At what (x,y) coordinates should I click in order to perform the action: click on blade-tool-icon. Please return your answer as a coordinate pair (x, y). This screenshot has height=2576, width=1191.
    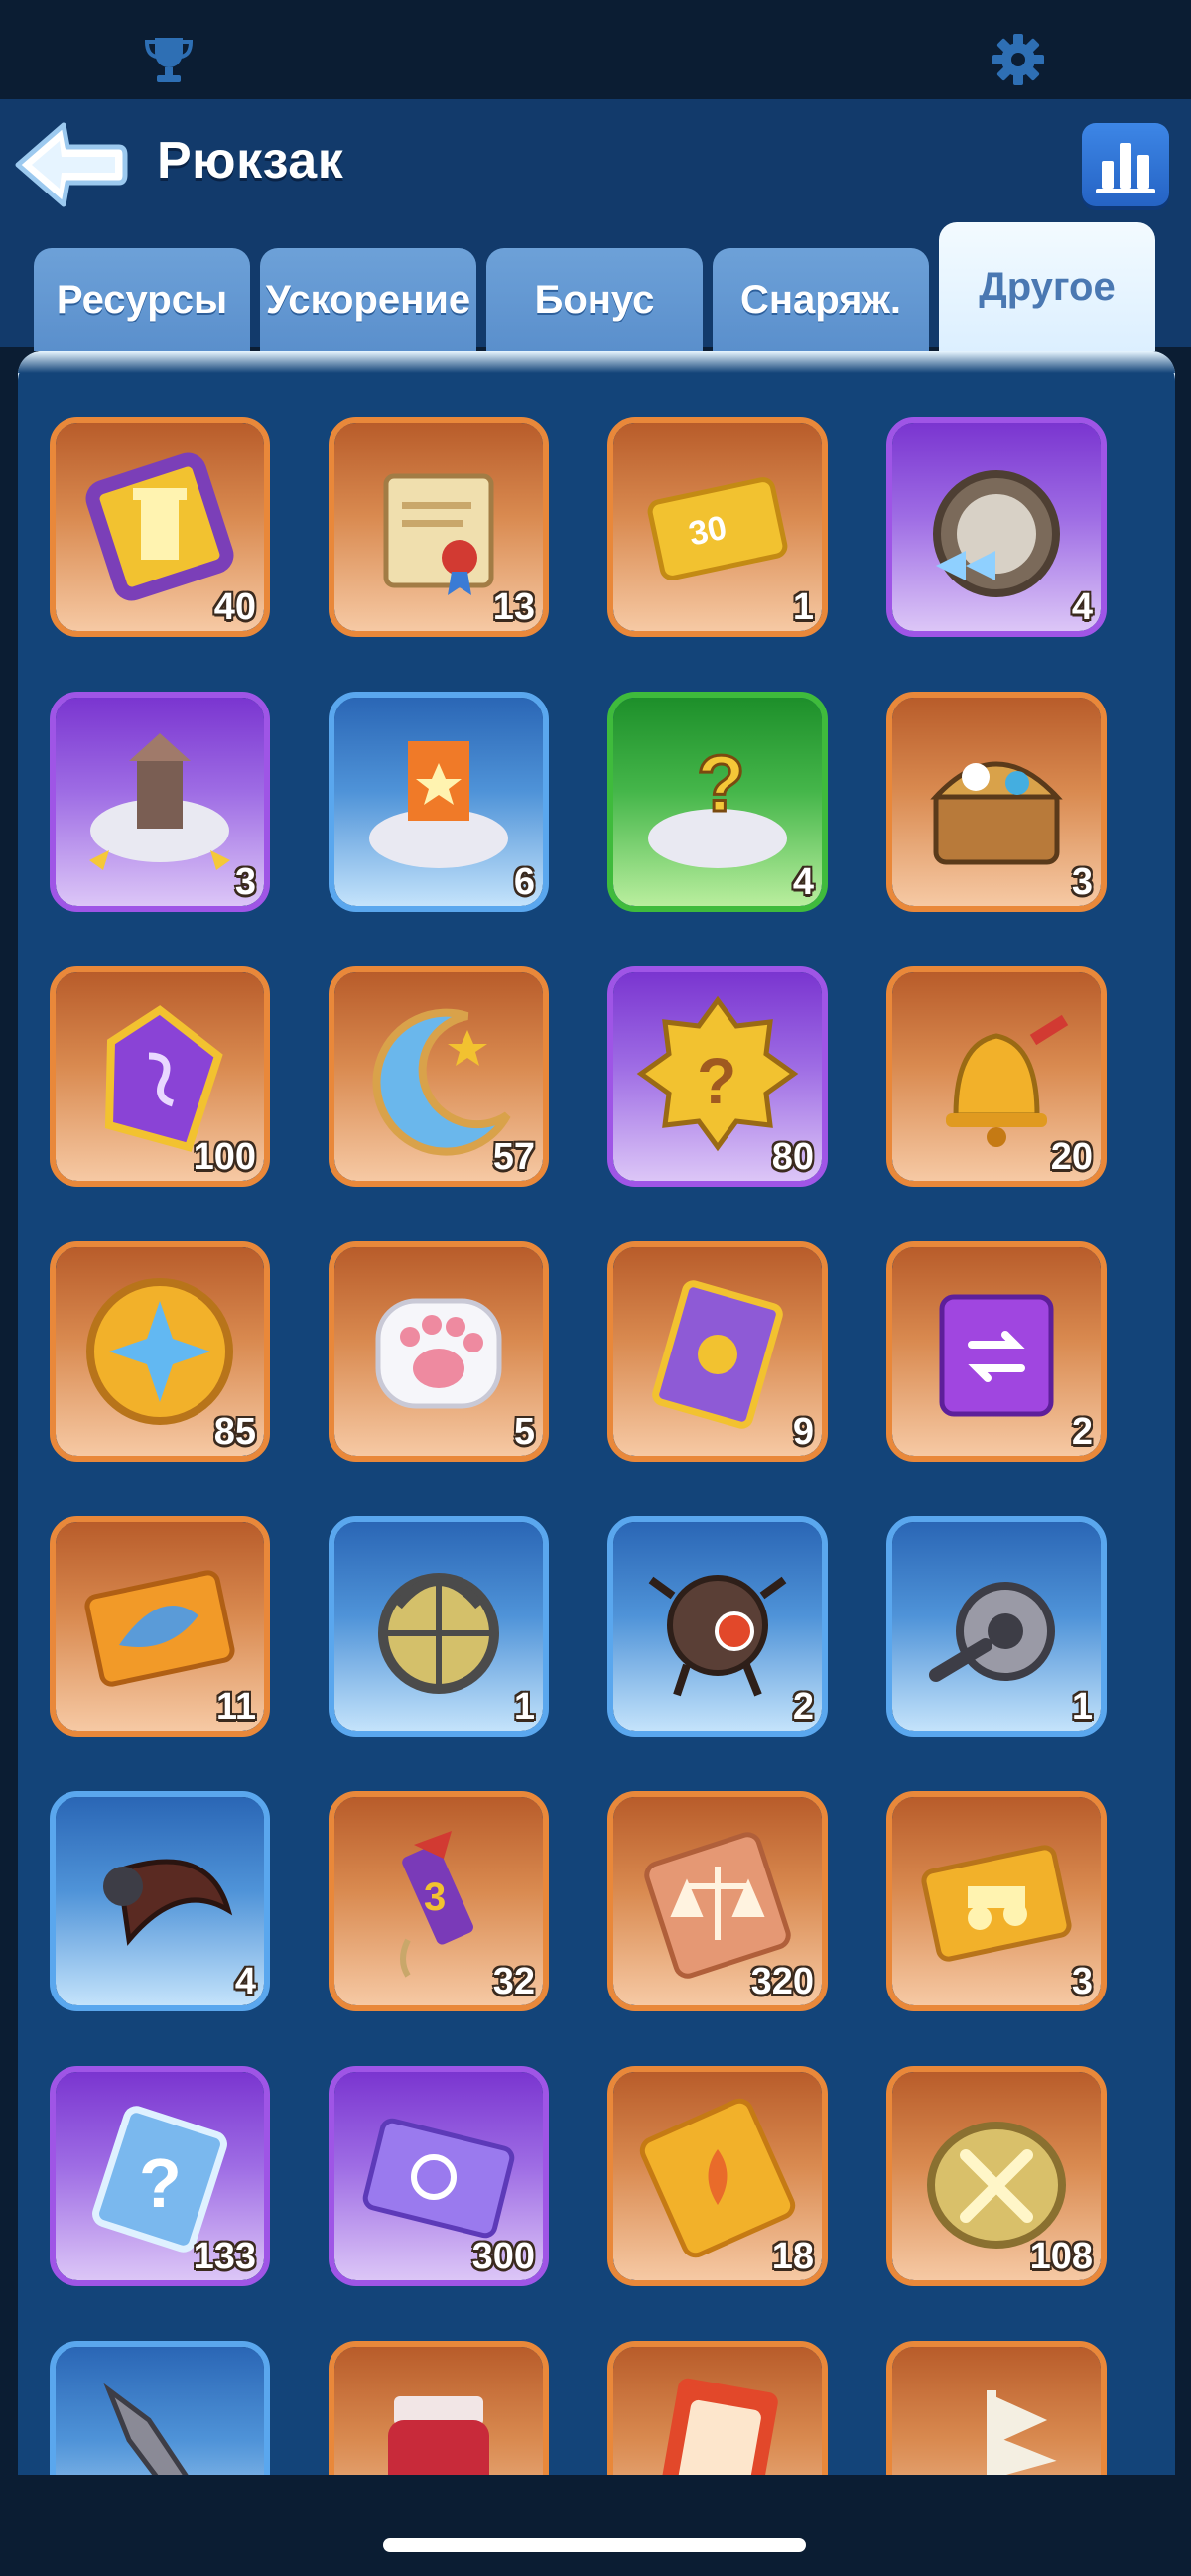
    Looking at the image, I should click on (146, 2429).